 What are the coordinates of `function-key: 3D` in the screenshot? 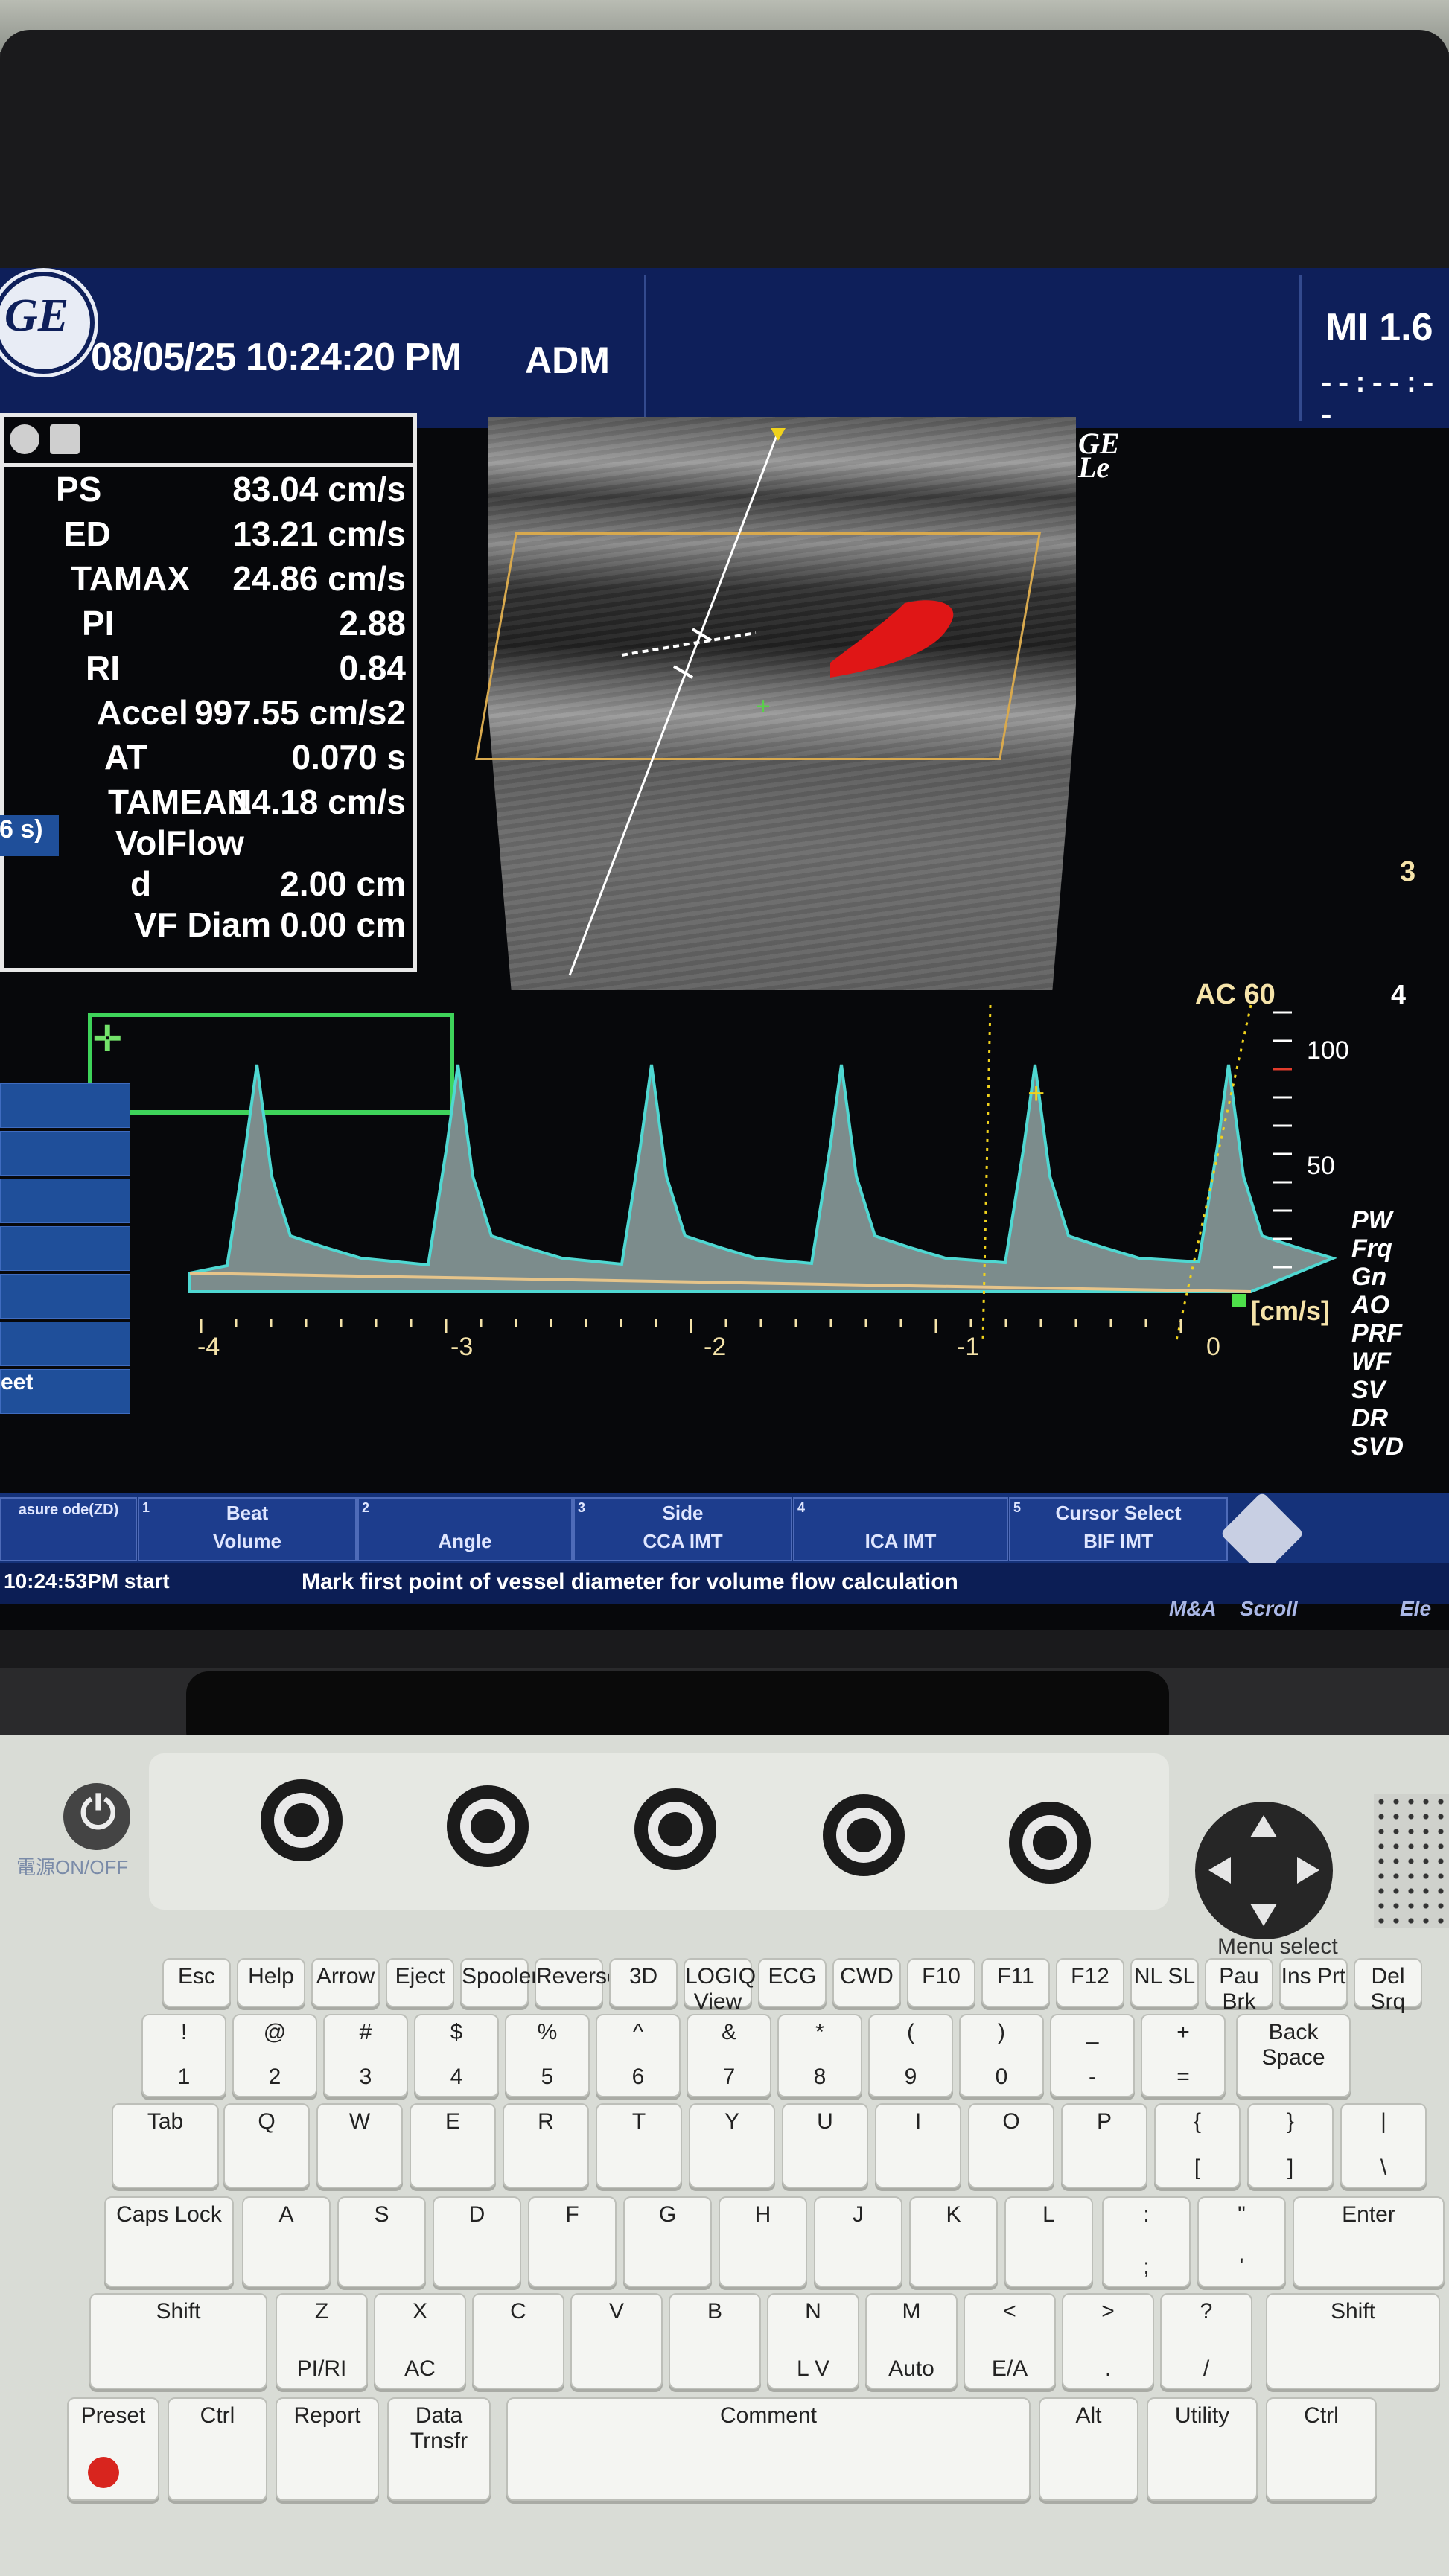 It's located at (643, 1982).